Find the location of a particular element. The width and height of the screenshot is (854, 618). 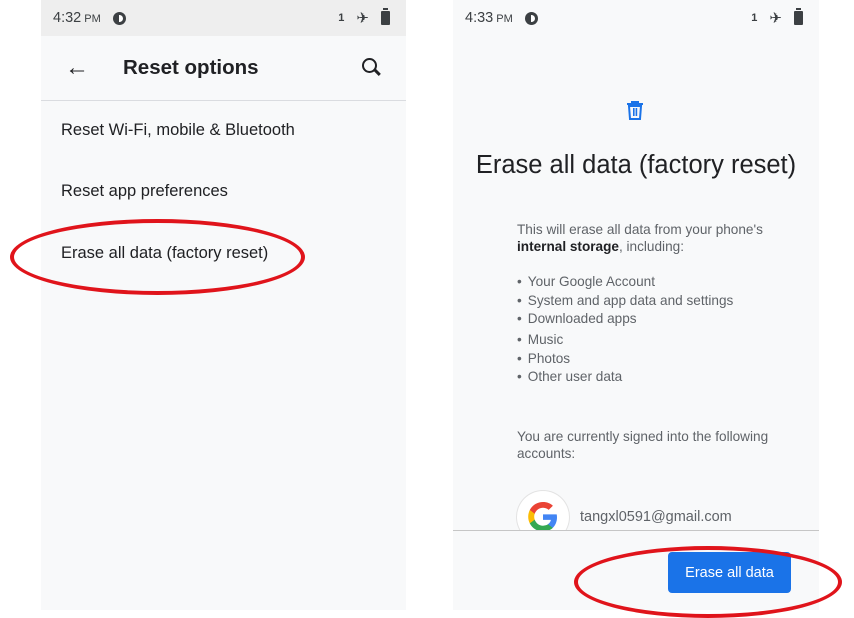

arrow-back-icon: ← is located at coordinates (77, 68).